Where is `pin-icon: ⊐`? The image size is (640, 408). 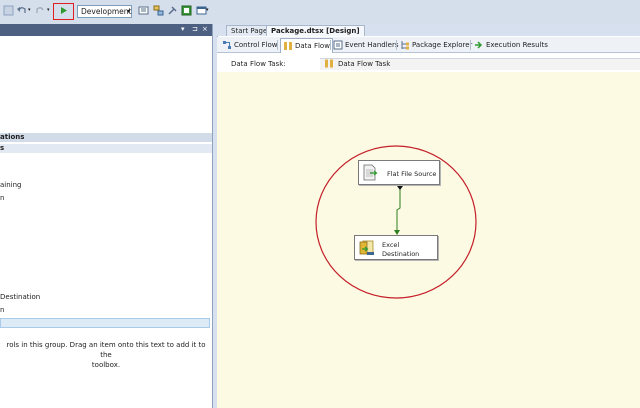 pin-icon: ⊐ is located at coordinates (195, 29).